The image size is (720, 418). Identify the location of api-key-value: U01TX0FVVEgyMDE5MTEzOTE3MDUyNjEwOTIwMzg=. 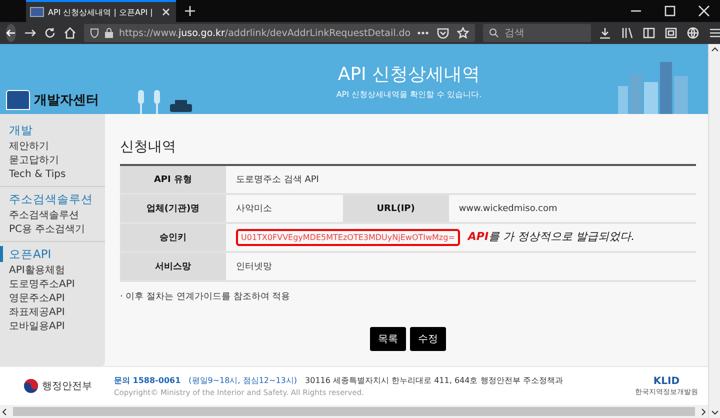
(348, 237).